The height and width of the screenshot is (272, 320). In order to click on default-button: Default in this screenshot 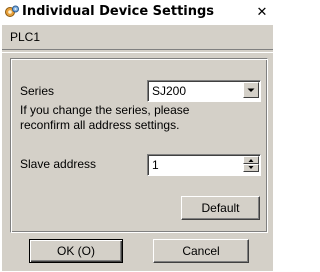, I will do `click(220, 208)`.